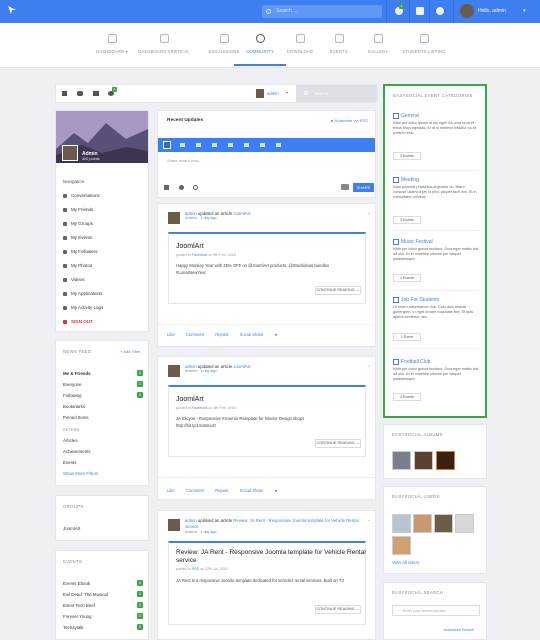 The image size is (540, 640). What do you see at coordinates (77, 616) in the screenshot?
I see `event-item: Forever Young` at bounding box center [77, 616].